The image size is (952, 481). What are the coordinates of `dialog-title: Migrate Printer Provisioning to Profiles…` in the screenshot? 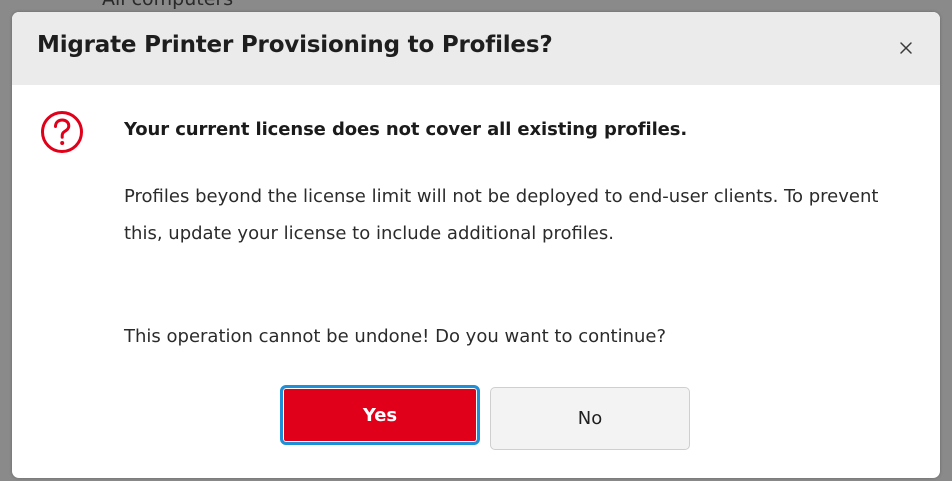 It's located at (295, 45).